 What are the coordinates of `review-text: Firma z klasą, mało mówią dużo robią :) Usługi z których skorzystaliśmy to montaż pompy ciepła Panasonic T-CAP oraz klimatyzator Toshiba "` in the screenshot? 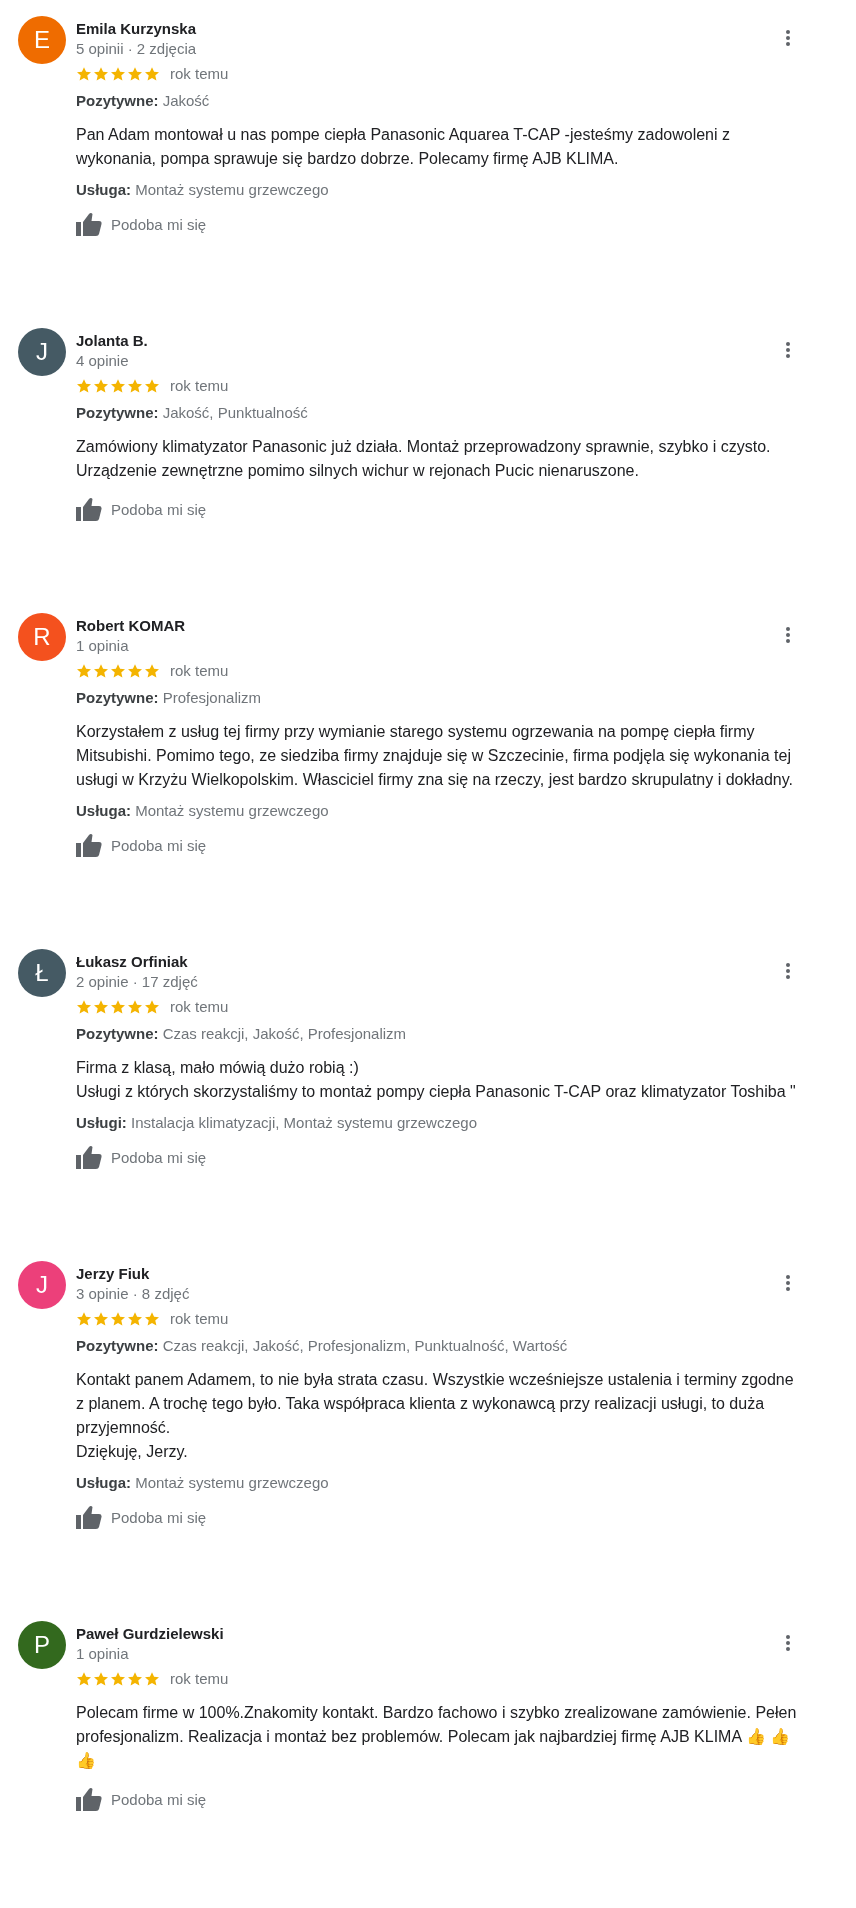 It's located at (436, 1080).